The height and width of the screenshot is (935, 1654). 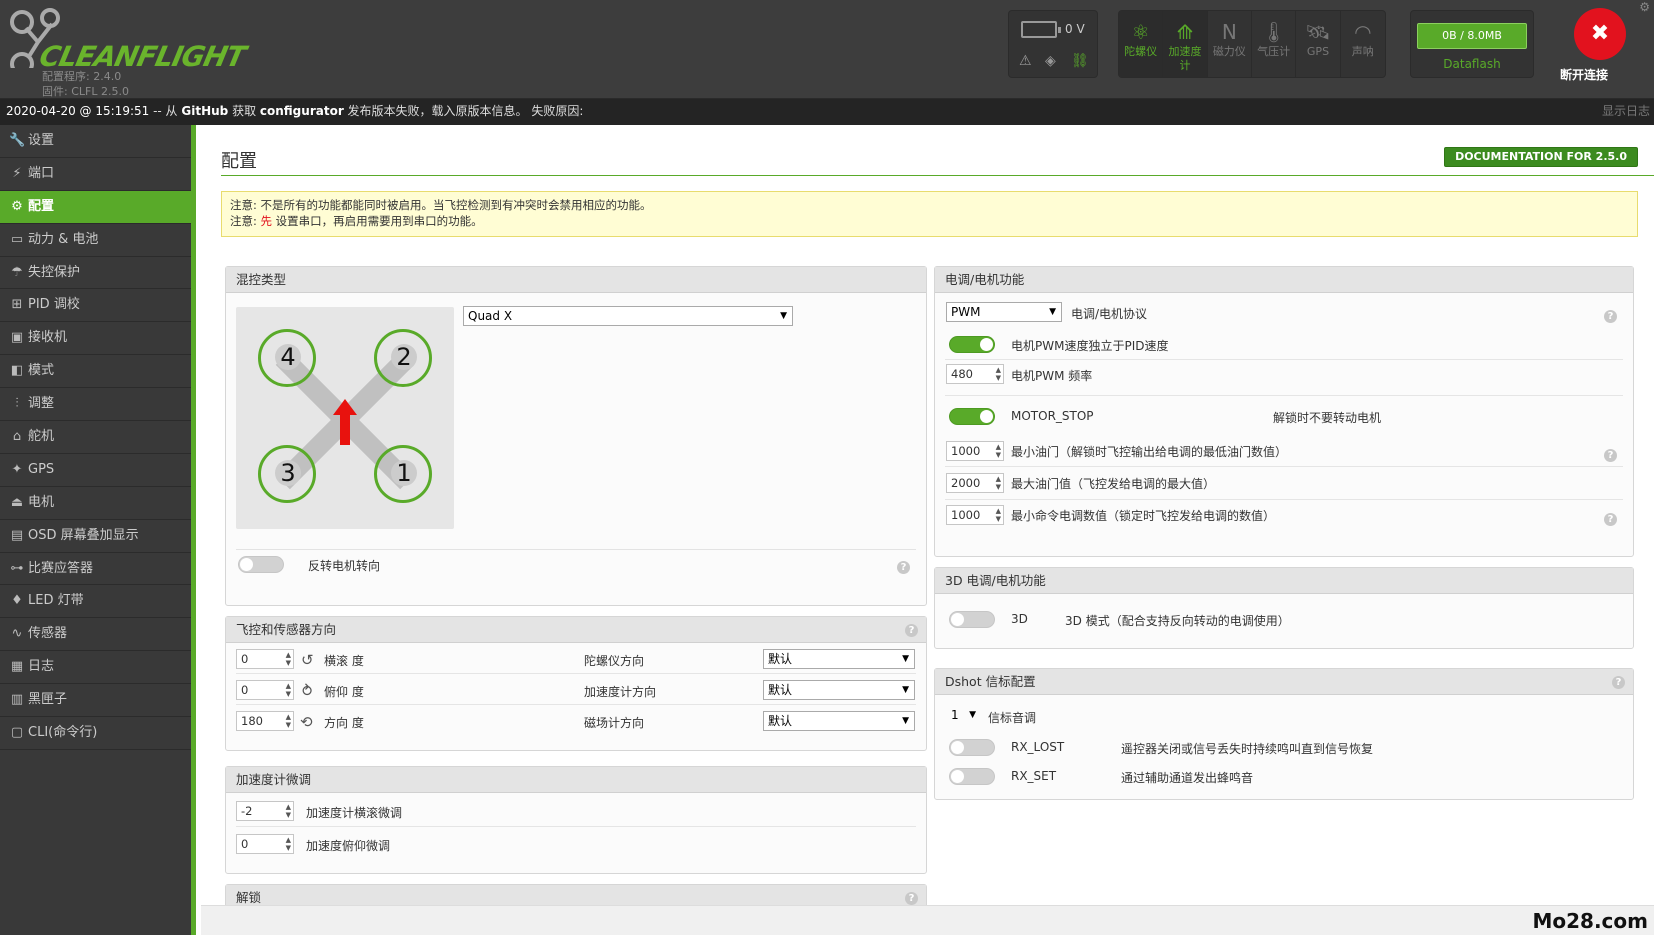 I want to click on max-throttle-input: 2000 ▲ ▼, so click(x=975, y=483).